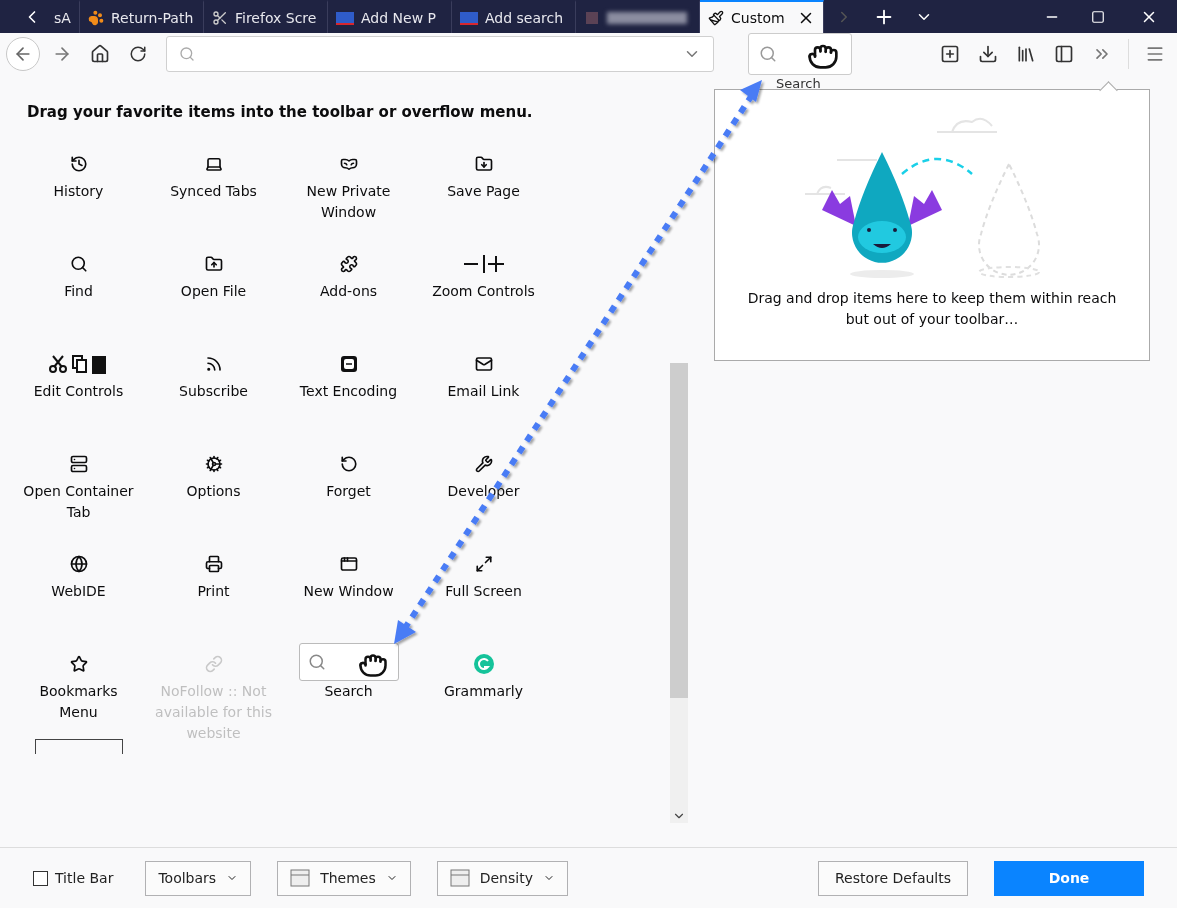 The width and height of the screenshot is (1177, 908). Describe the element at coordinates (213, 197) in the screenshot. I see `palette-item: Synced Tabs` at that location.